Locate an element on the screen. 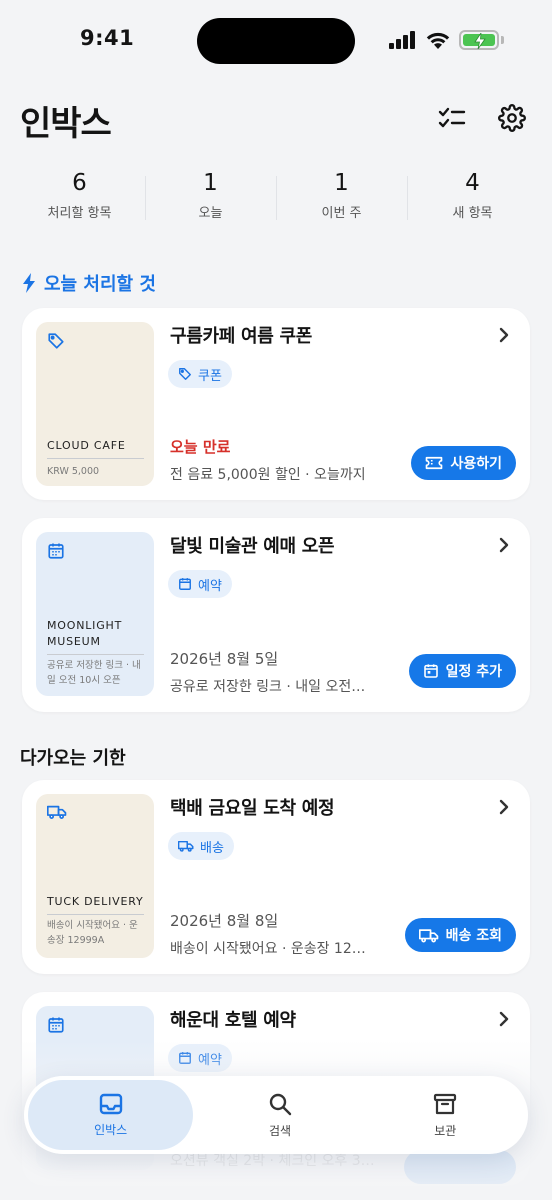 This screenshot has width=552, height=1200. button-label: 일정 추가 is located at coordinates (473, 672).